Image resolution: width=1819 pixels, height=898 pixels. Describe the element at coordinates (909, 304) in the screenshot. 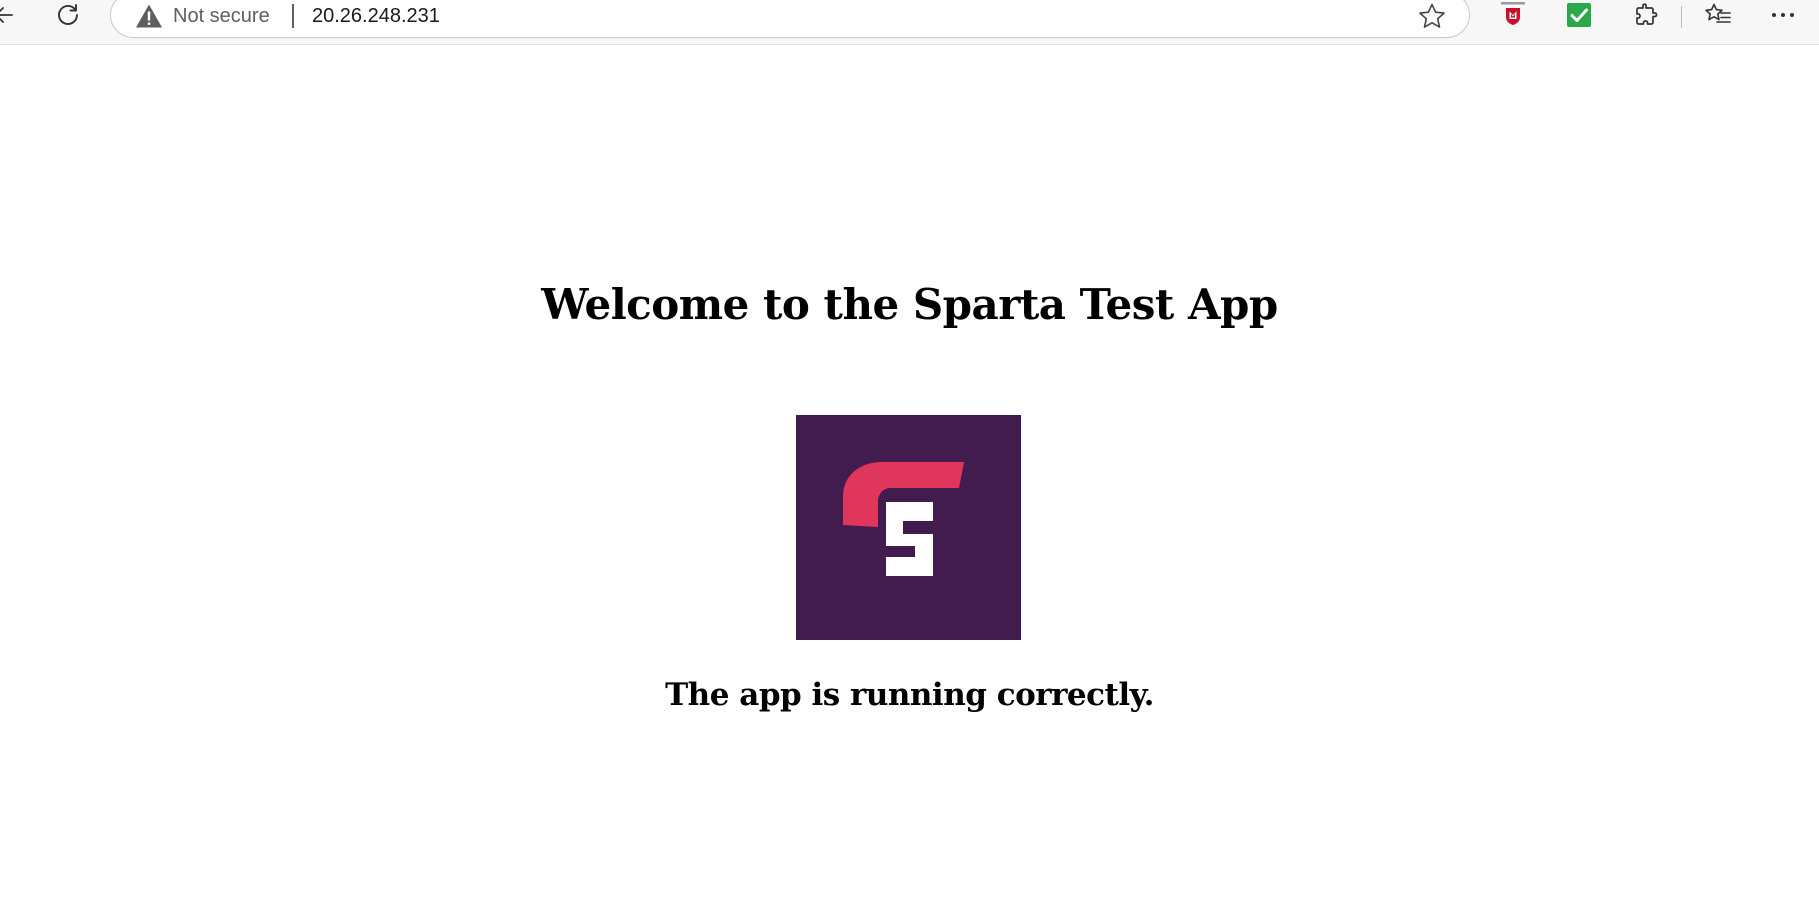

I see `page-title: Welcome to the Sparta Test App` at that location.